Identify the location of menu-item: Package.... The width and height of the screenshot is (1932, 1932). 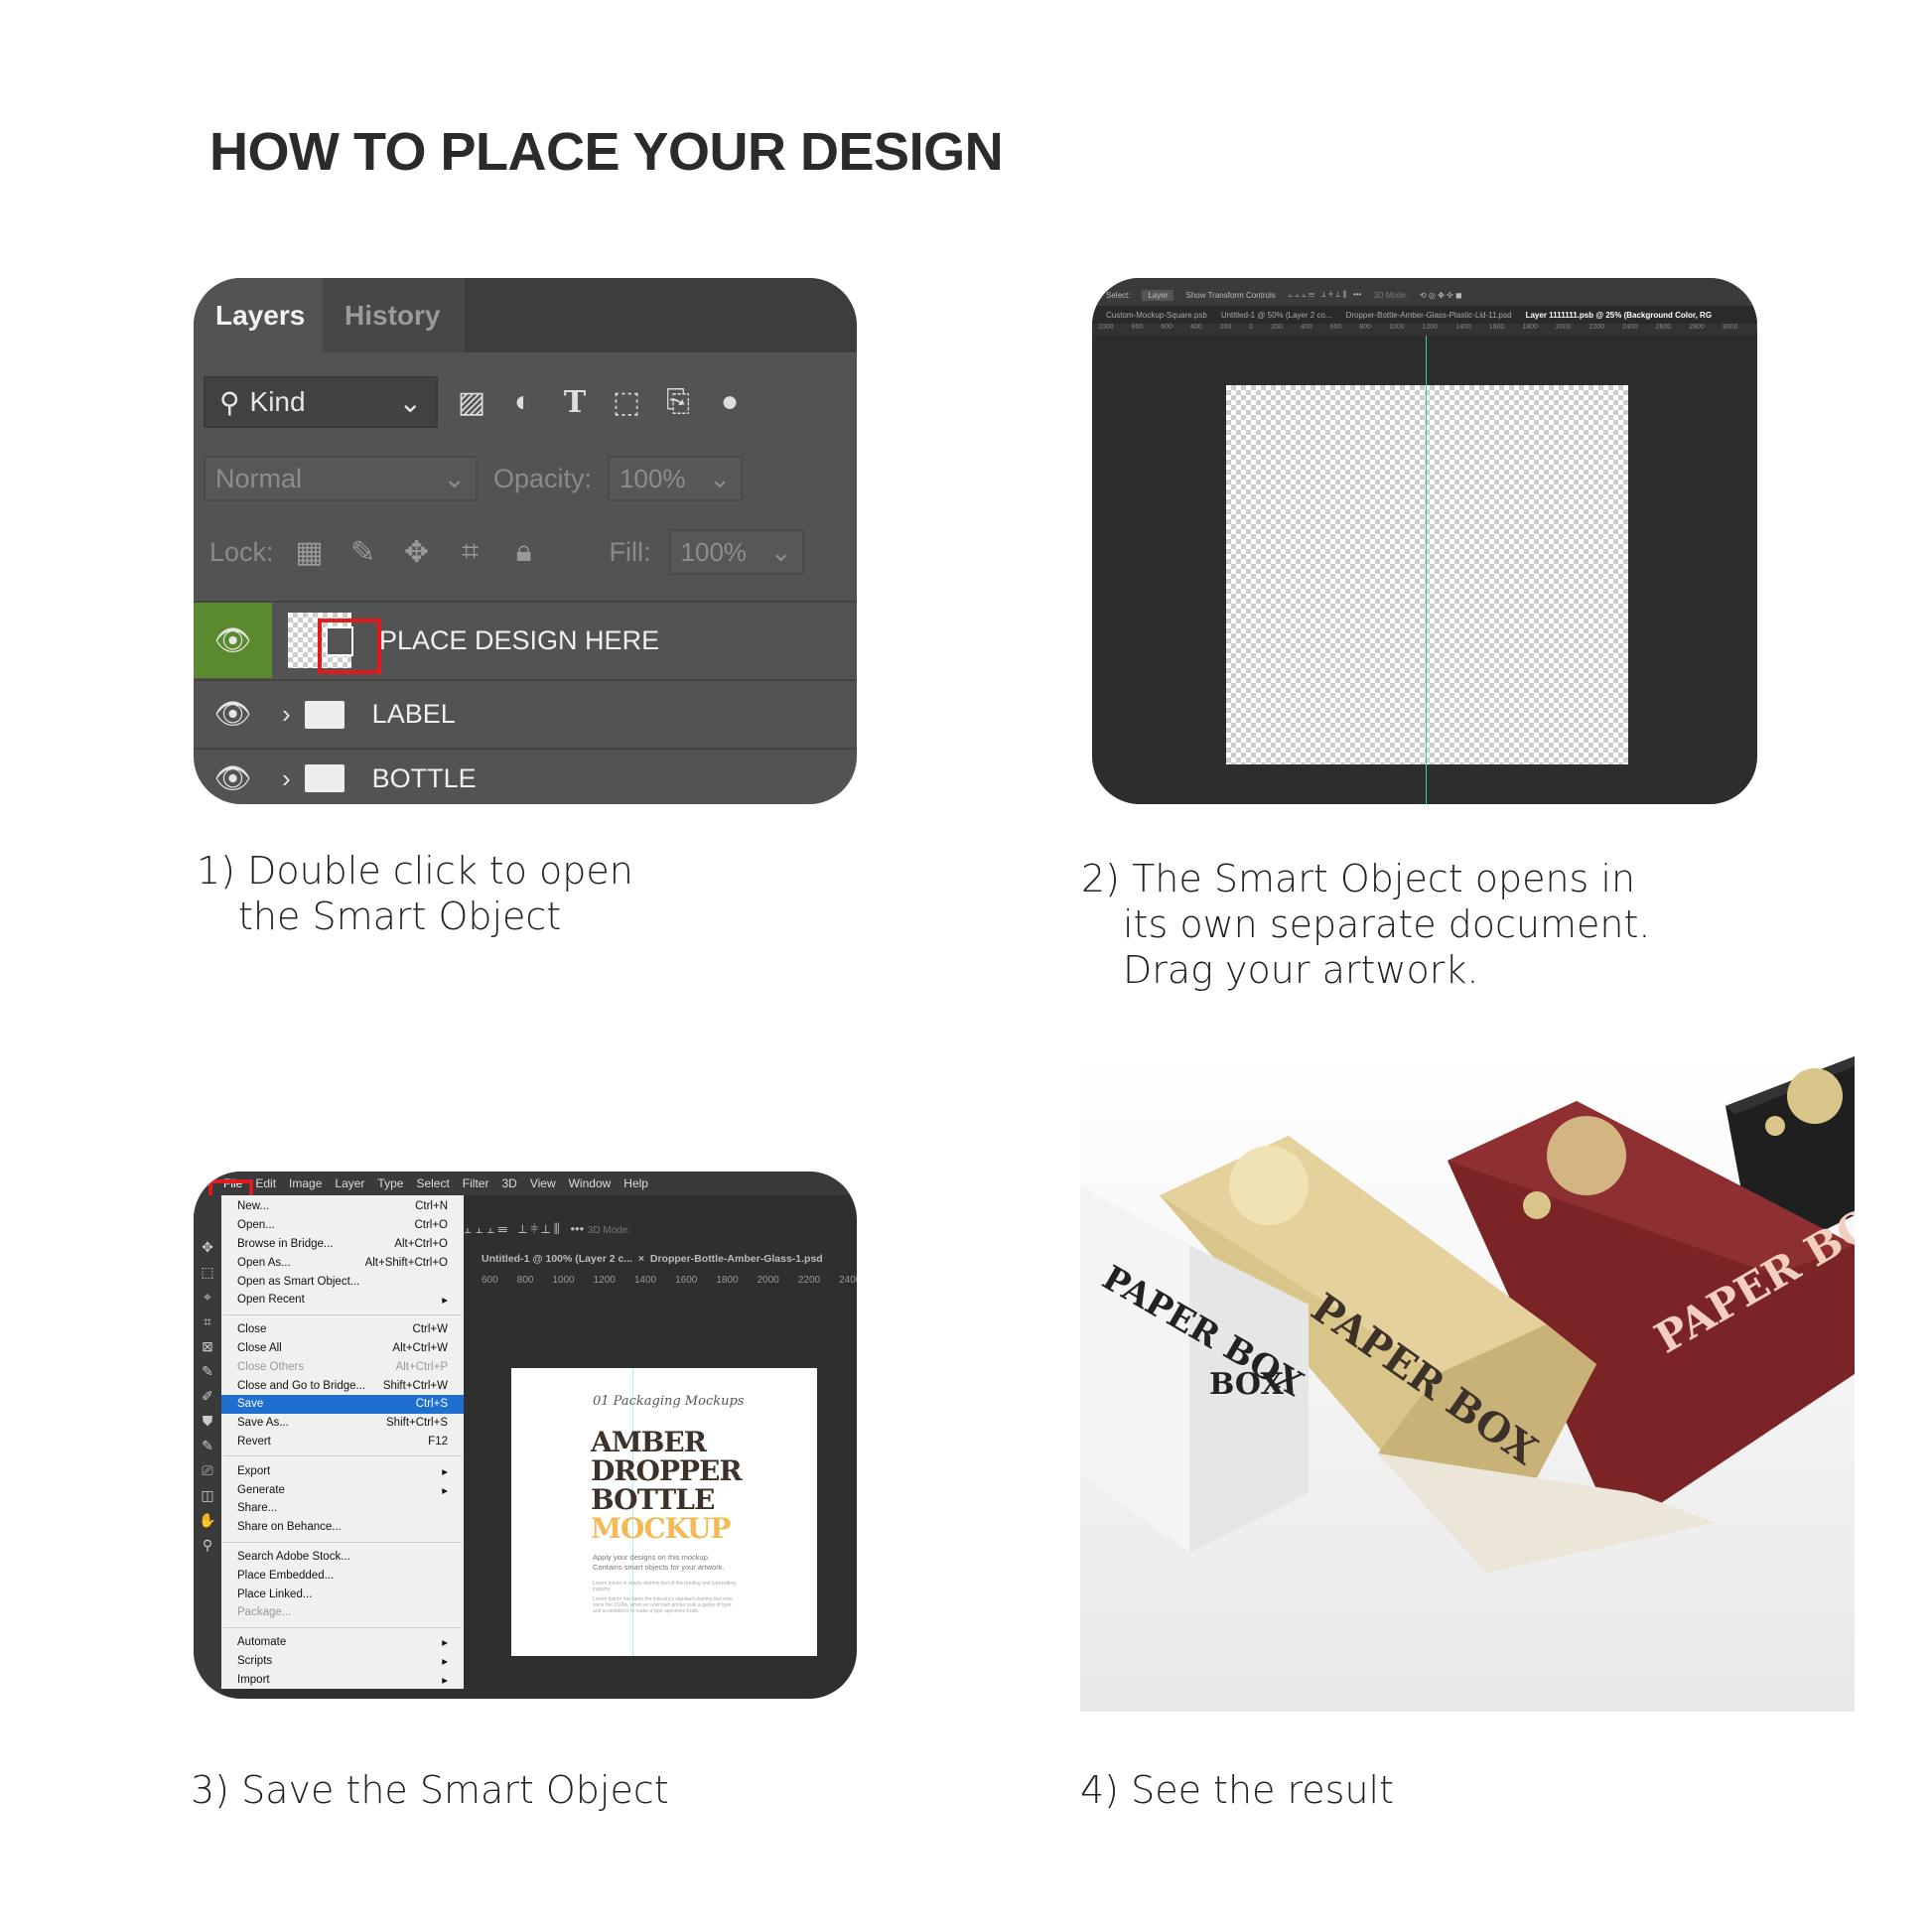
(342, 1613).